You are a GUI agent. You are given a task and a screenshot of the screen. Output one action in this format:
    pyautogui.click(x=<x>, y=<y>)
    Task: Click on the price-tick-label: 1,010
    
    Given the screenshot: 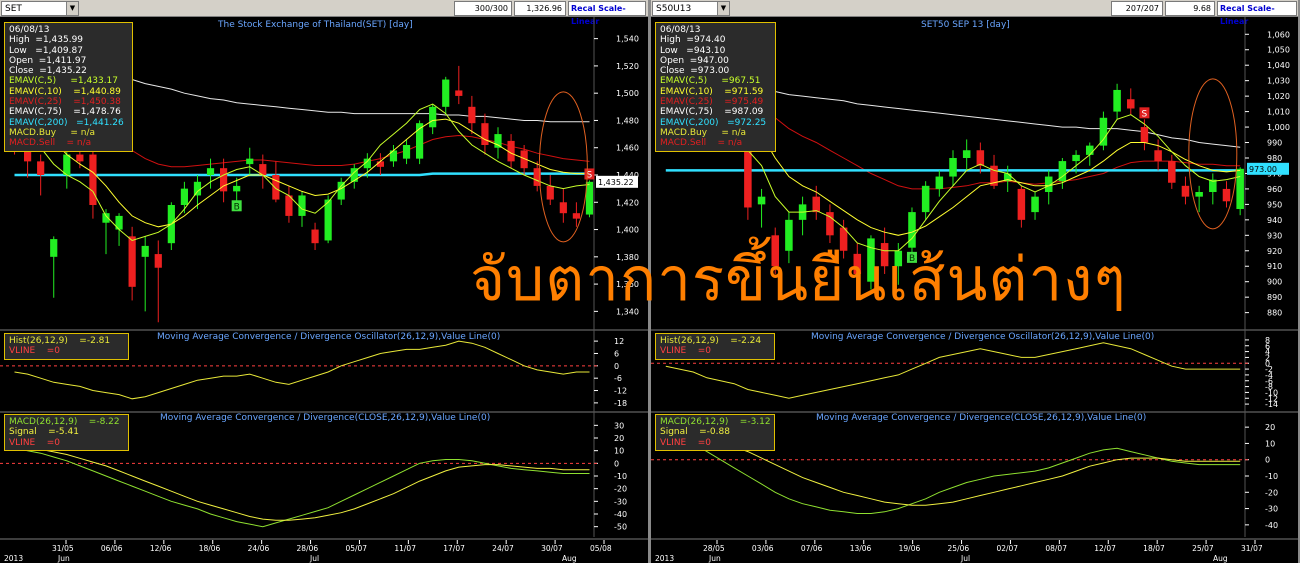 What is the action you would take?
    pyautogui.click(x=1278, y=112)
    